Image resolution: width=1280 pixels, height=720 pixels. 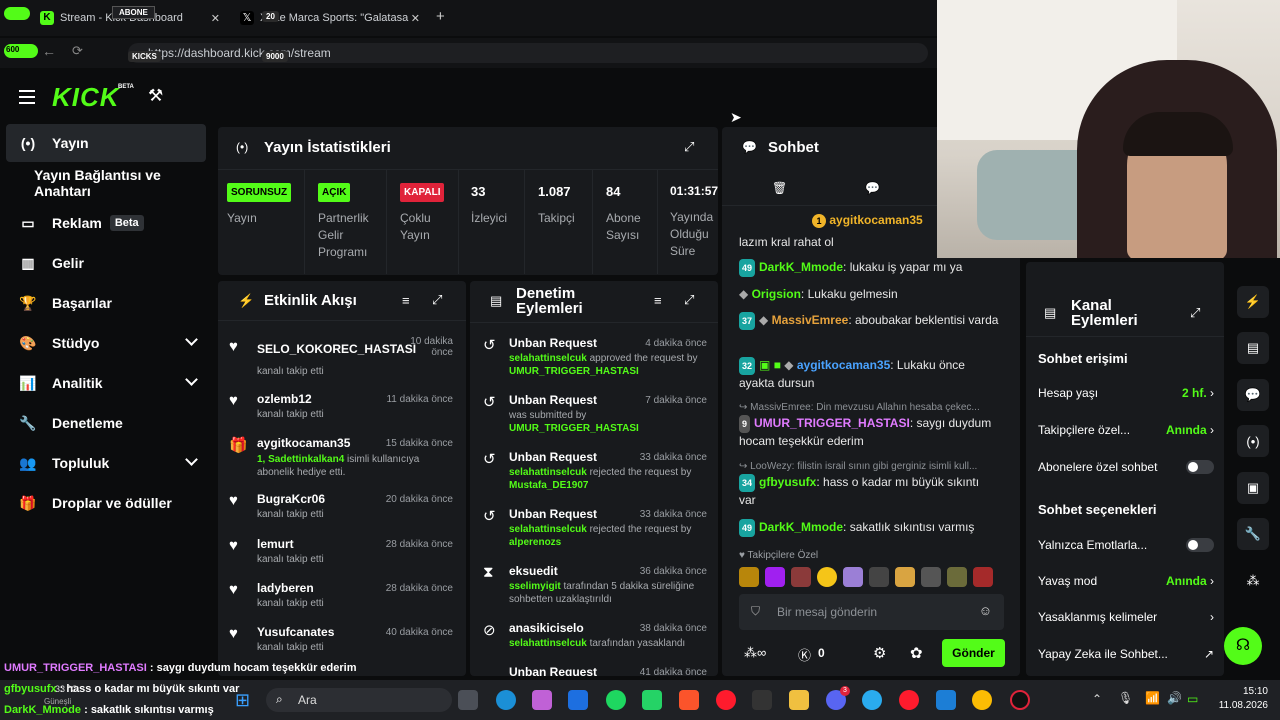 I want to click on reload-icon: ⟳, so click(x=77, y=51).